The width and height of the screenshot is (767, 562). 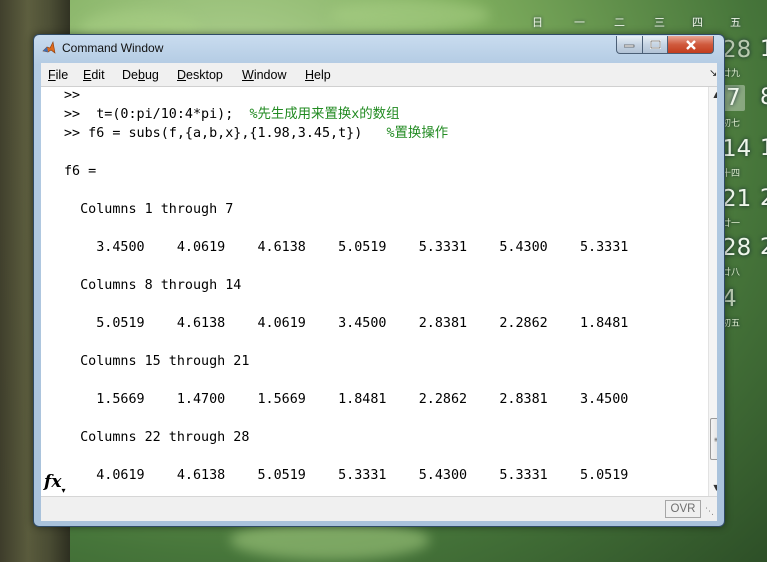 I want to click on close-icon, so click(x=690, y=44).